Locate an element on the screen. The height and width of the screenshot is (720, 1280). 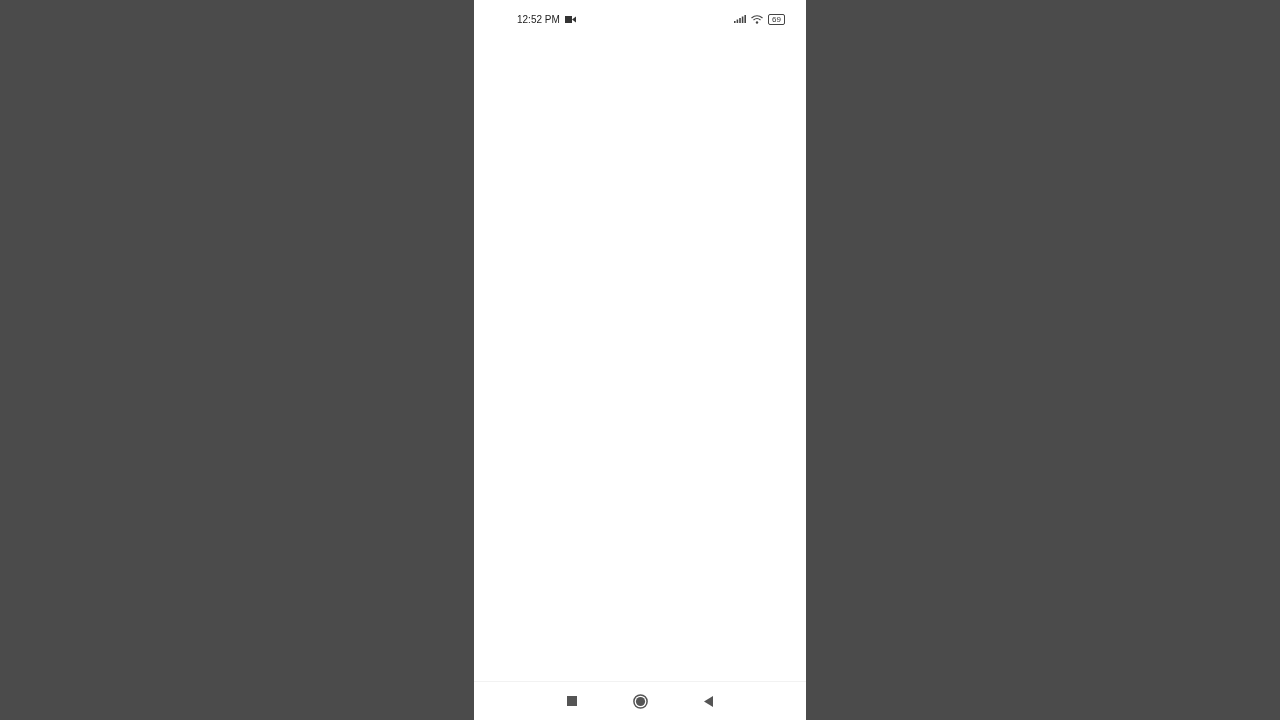
battery-level: 69 is located at coordinates (776, 19).